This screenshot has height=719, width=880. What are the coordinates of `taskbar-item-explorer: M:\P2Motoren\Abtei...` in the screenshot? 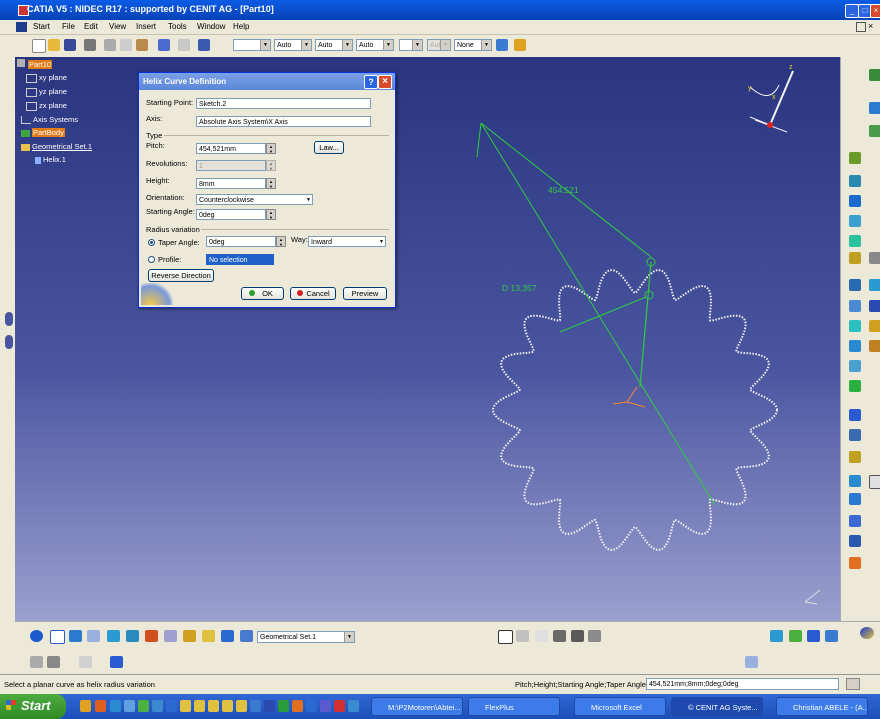 It's located at (417, 706).